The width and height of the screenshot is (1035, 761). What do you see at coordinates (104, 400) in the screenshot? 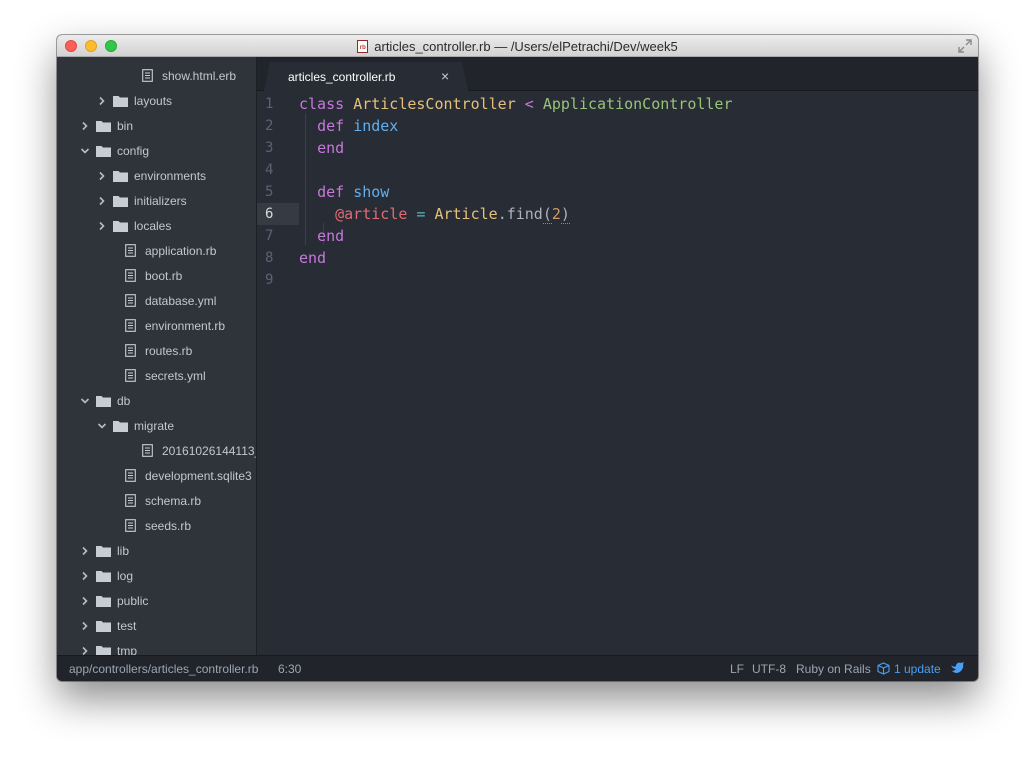
I see `tree-folder: db` at bounding box center [104, 400].